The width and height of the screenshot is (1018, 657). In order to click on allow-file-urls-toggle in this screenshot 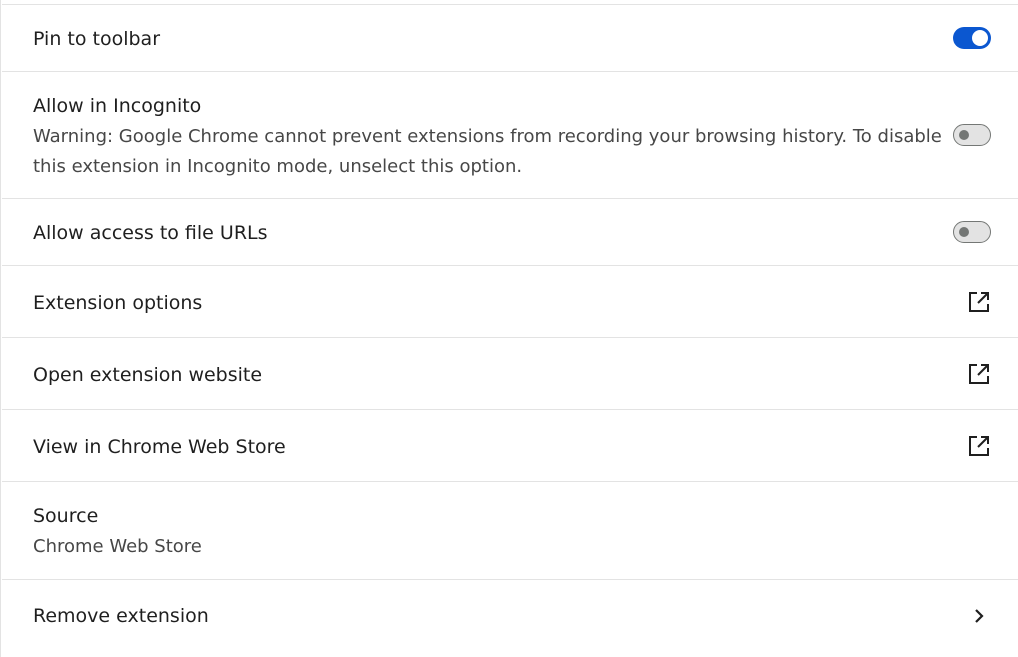, I will do `click(972, 232)`.